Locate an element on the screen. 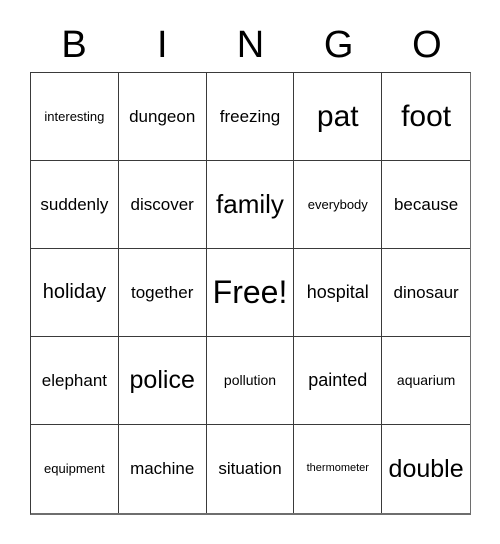 This screenshot has width=500, height=544. bingo-cell-label: double is located at coordinates (426, 468).